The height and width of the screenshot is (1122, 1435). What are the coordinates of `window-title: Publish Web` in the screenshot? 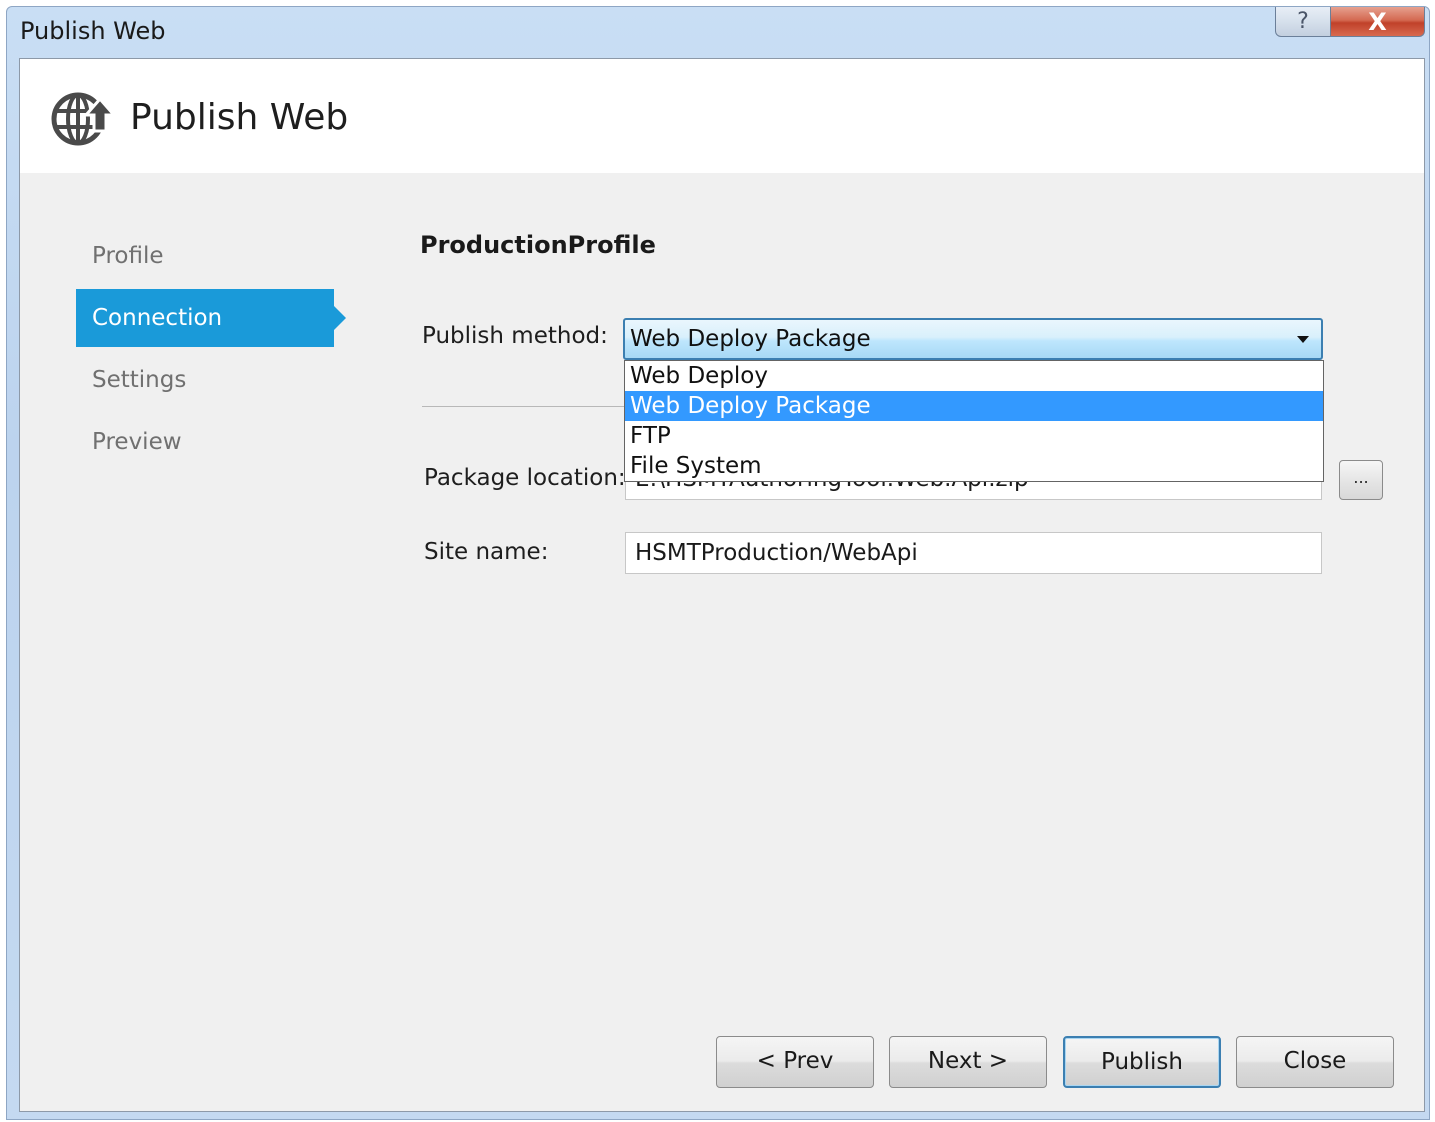 It's located at (93, 31).